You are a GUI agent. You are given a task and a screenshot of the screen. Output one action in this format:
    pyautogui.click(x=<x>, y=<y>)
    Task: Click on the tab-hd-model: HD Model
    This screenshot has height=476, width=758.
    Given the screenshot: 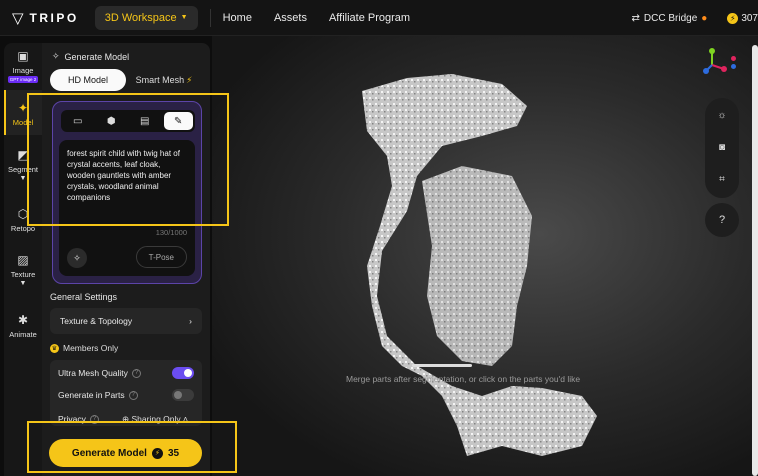 What is the action you would take?
    pyautogui.click(x=88, y=80)
    